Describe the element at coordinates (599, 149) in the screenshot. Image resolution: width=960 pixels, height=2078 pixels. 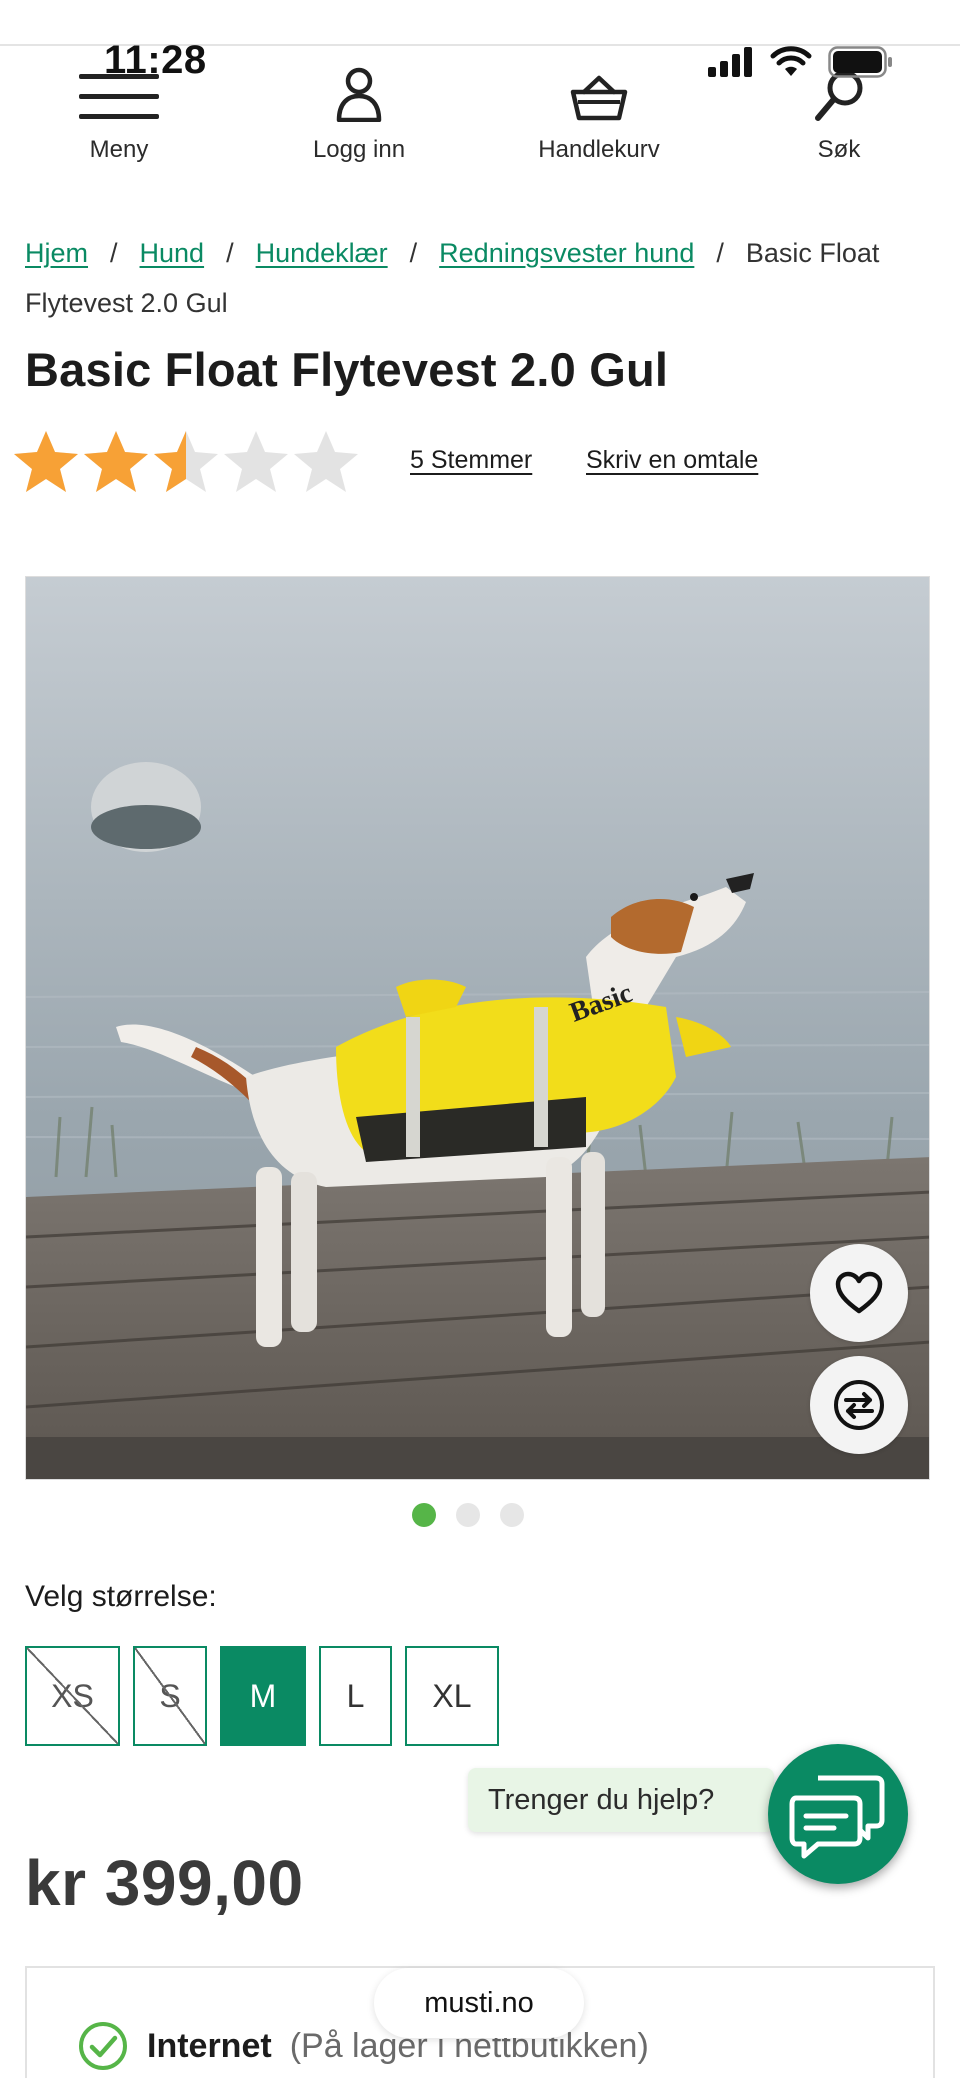
I see `cart-label: Handlekurv` at that location.